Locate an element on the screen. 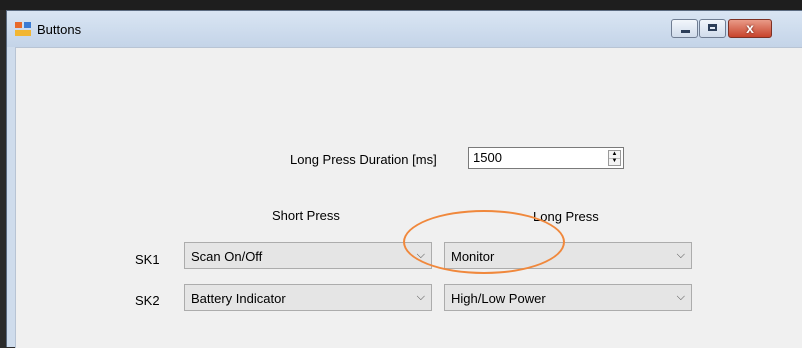 This screenshot has width=802, height=348. close-icon: x is located at coordinates (750, 28).